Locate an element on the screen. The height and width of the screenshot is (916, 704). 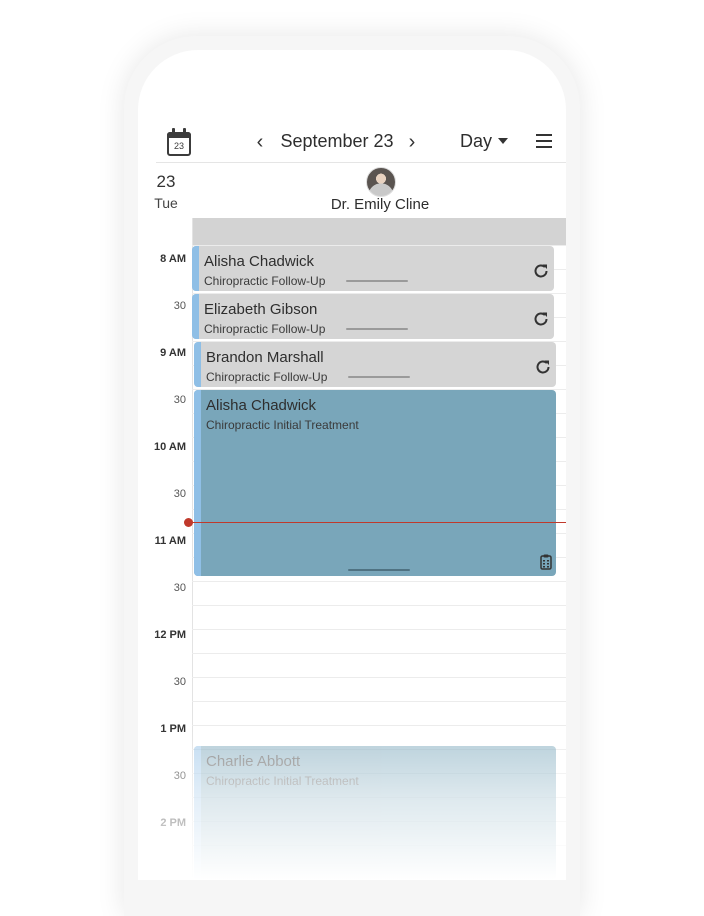
hamburger-menu-icon is located at coordinates (544, 141).